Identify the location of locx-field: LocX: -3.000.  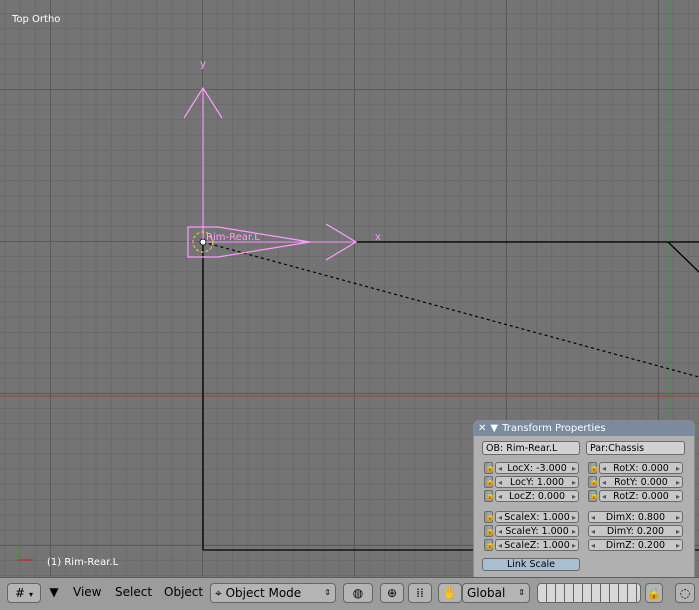
(537, 468).